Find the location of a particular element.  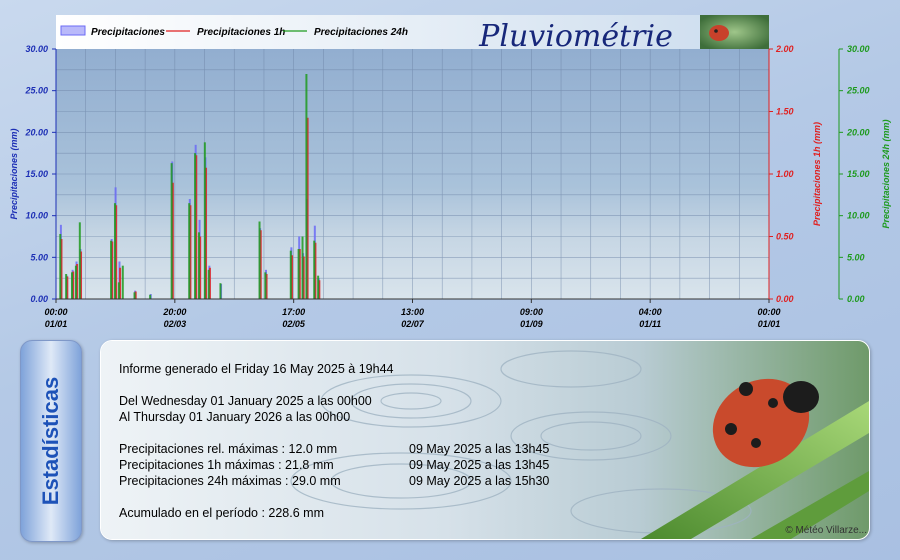

tick-label-right2: 30.00 is located at coordinates (858, 49).